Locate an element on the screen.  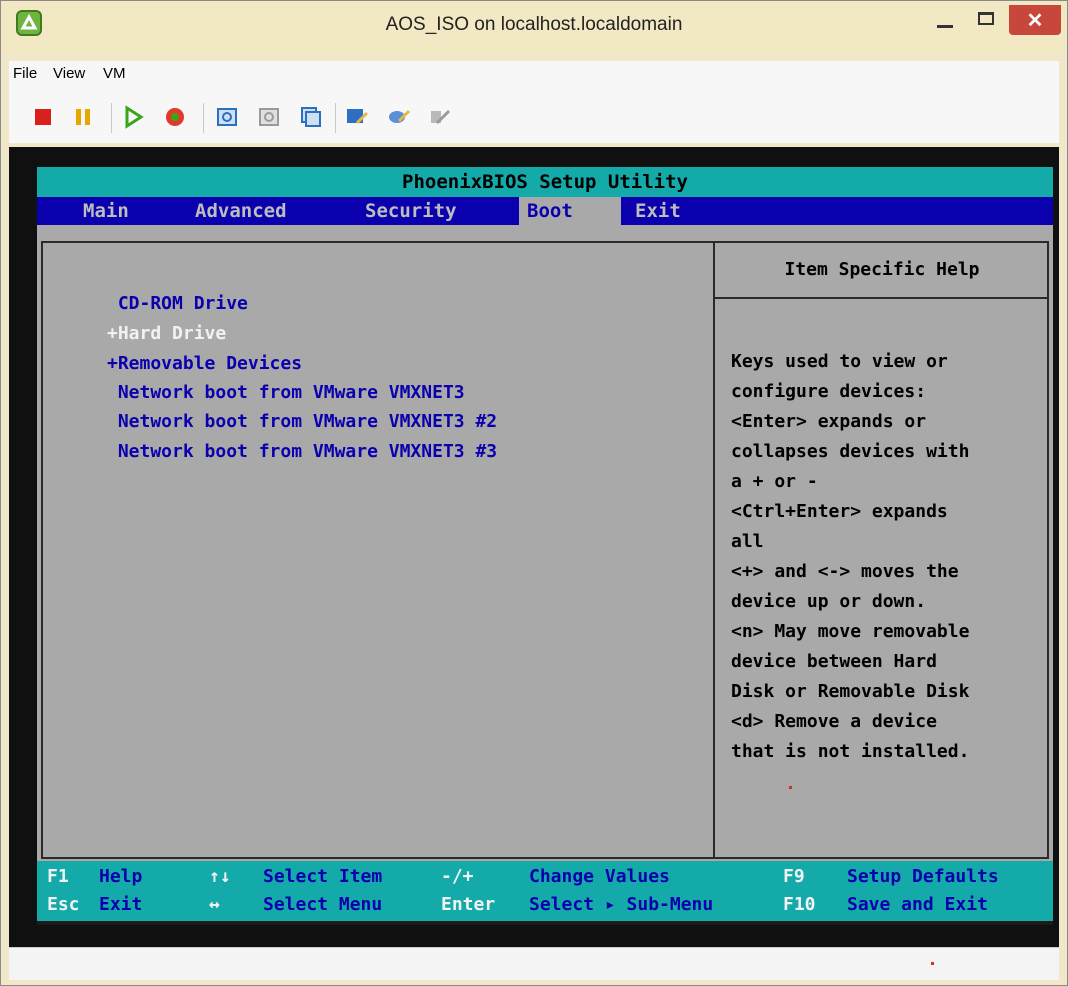
help-line: <d> Remove a device is located at coordinates (834, 721).